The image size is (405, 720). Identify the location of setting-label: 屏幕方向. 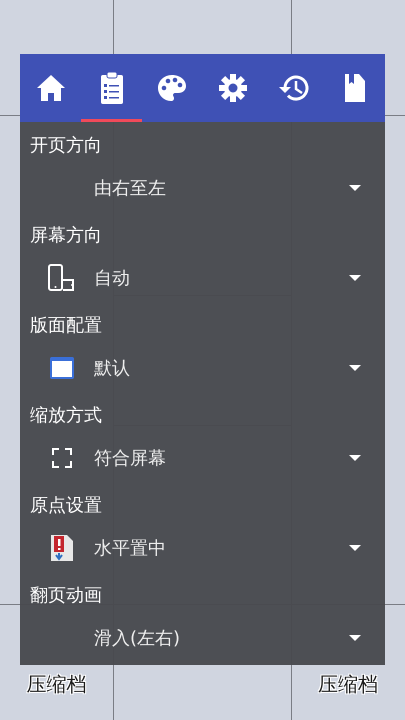
(66, 236).